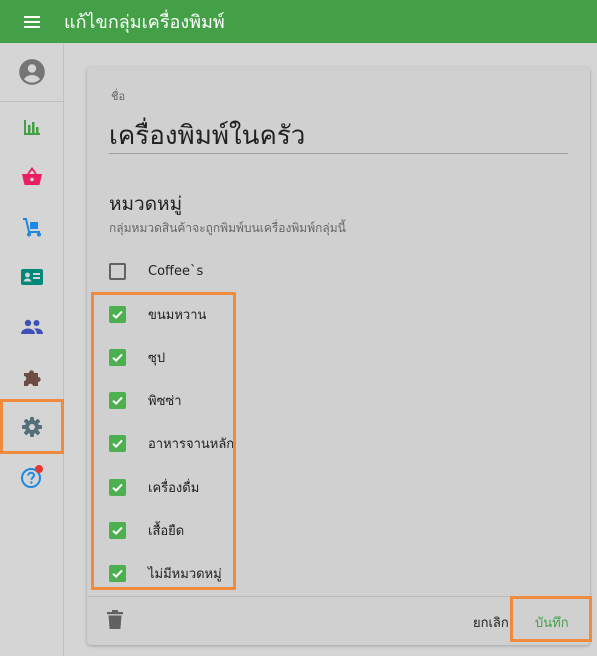  I want to click on page-title: แก้ไขกลุ่มเครื่องพิมพ์, so click(144, 22).